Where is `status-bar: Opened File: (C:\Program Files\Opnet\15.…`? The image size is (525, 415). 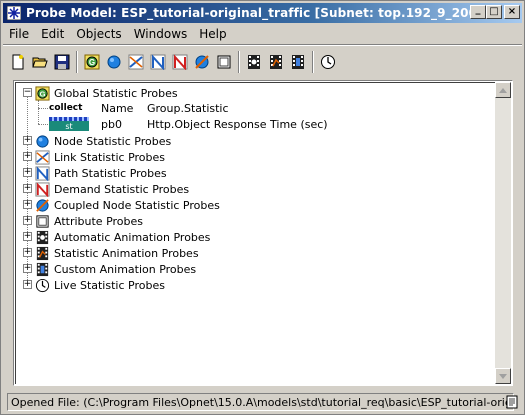
status-bar: Opened File: (C:\Program Files\Opnet\15.… is located at coordinates (260, 402).